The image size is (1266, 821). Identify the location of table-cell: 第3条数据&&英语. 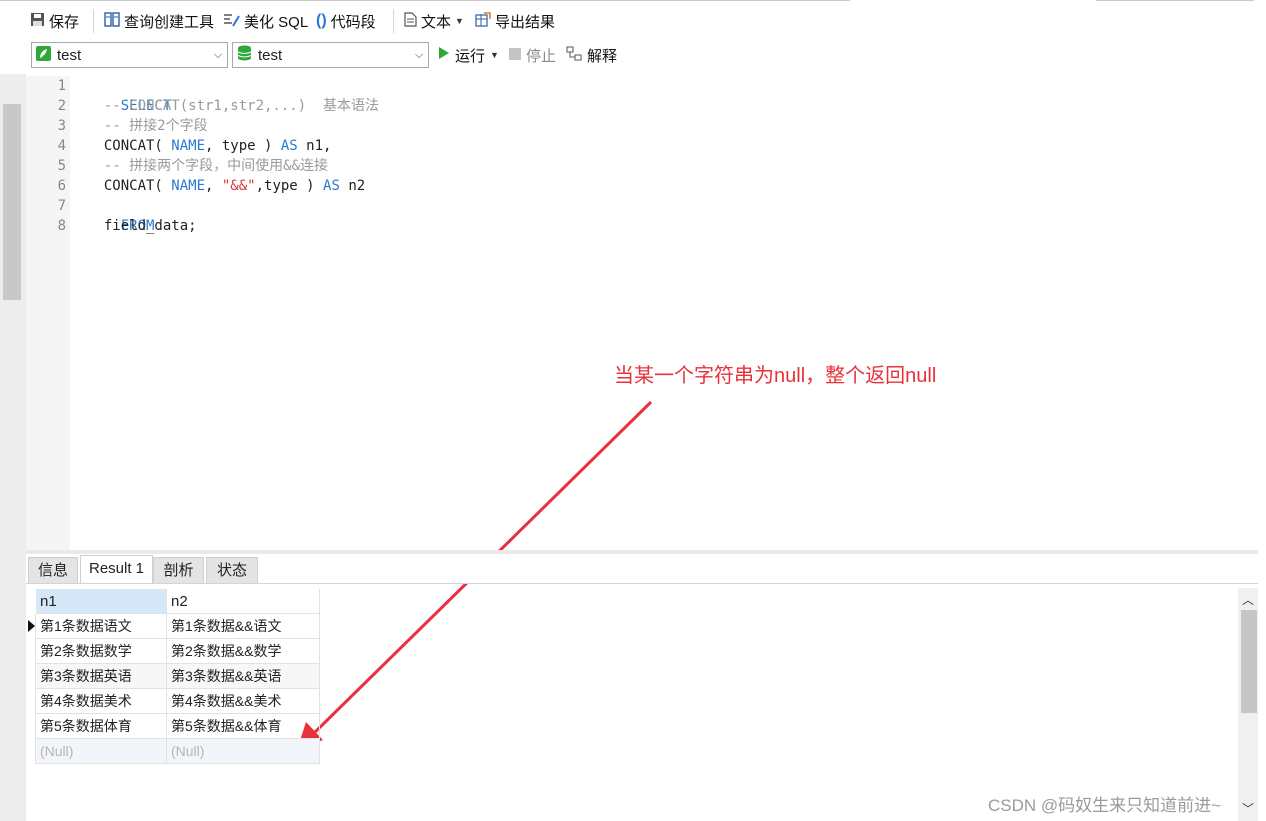
(243, 676).